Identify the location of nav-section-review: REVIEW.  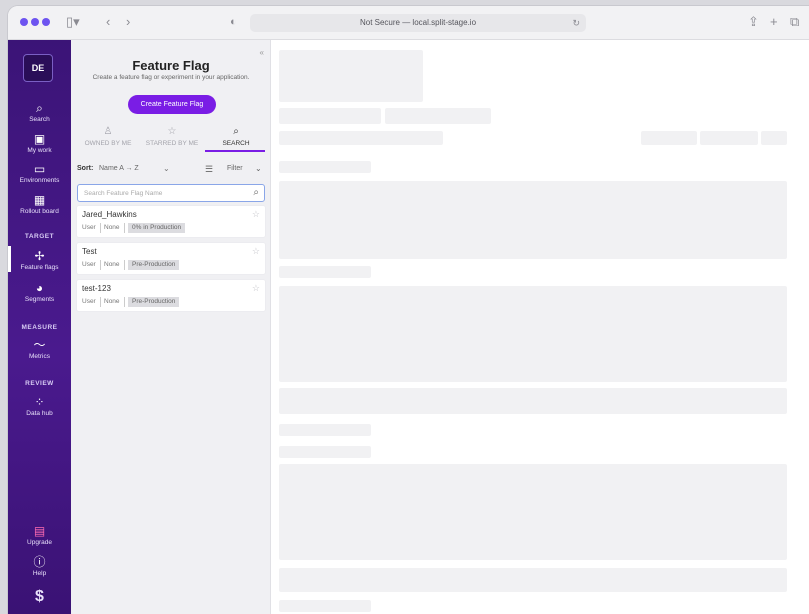
(39, 383).